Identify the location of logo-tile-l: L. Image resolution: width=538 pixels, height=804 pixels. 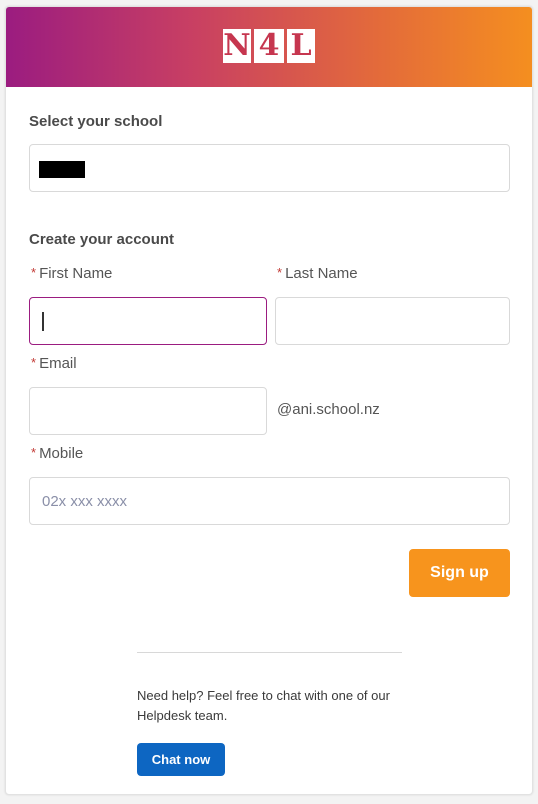
(301, 46).